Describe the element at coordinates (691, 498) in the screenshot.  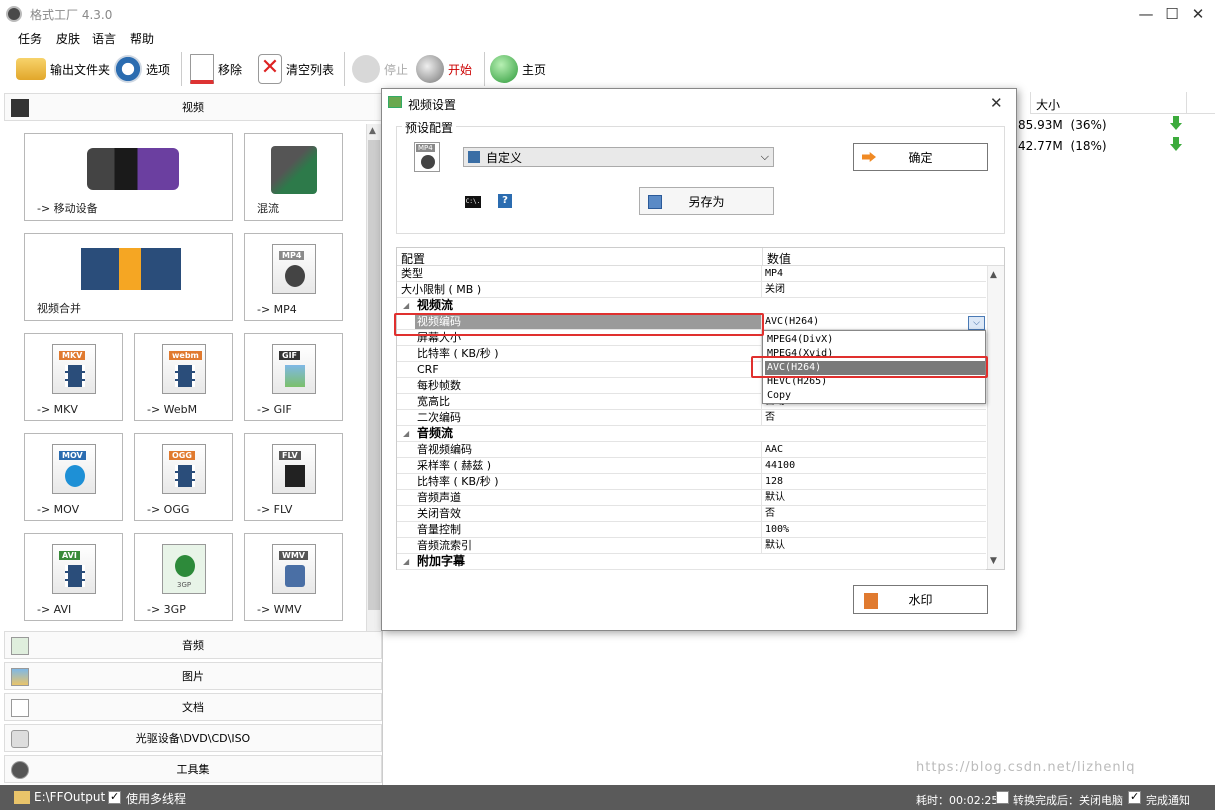
I see `grid-row: 音频声道 默认` at that location.